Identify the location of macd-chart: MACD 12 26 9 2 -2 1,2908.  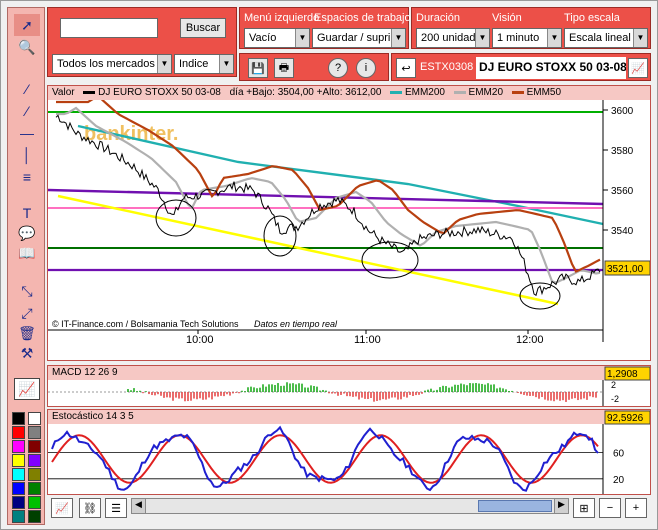
(349, 386).